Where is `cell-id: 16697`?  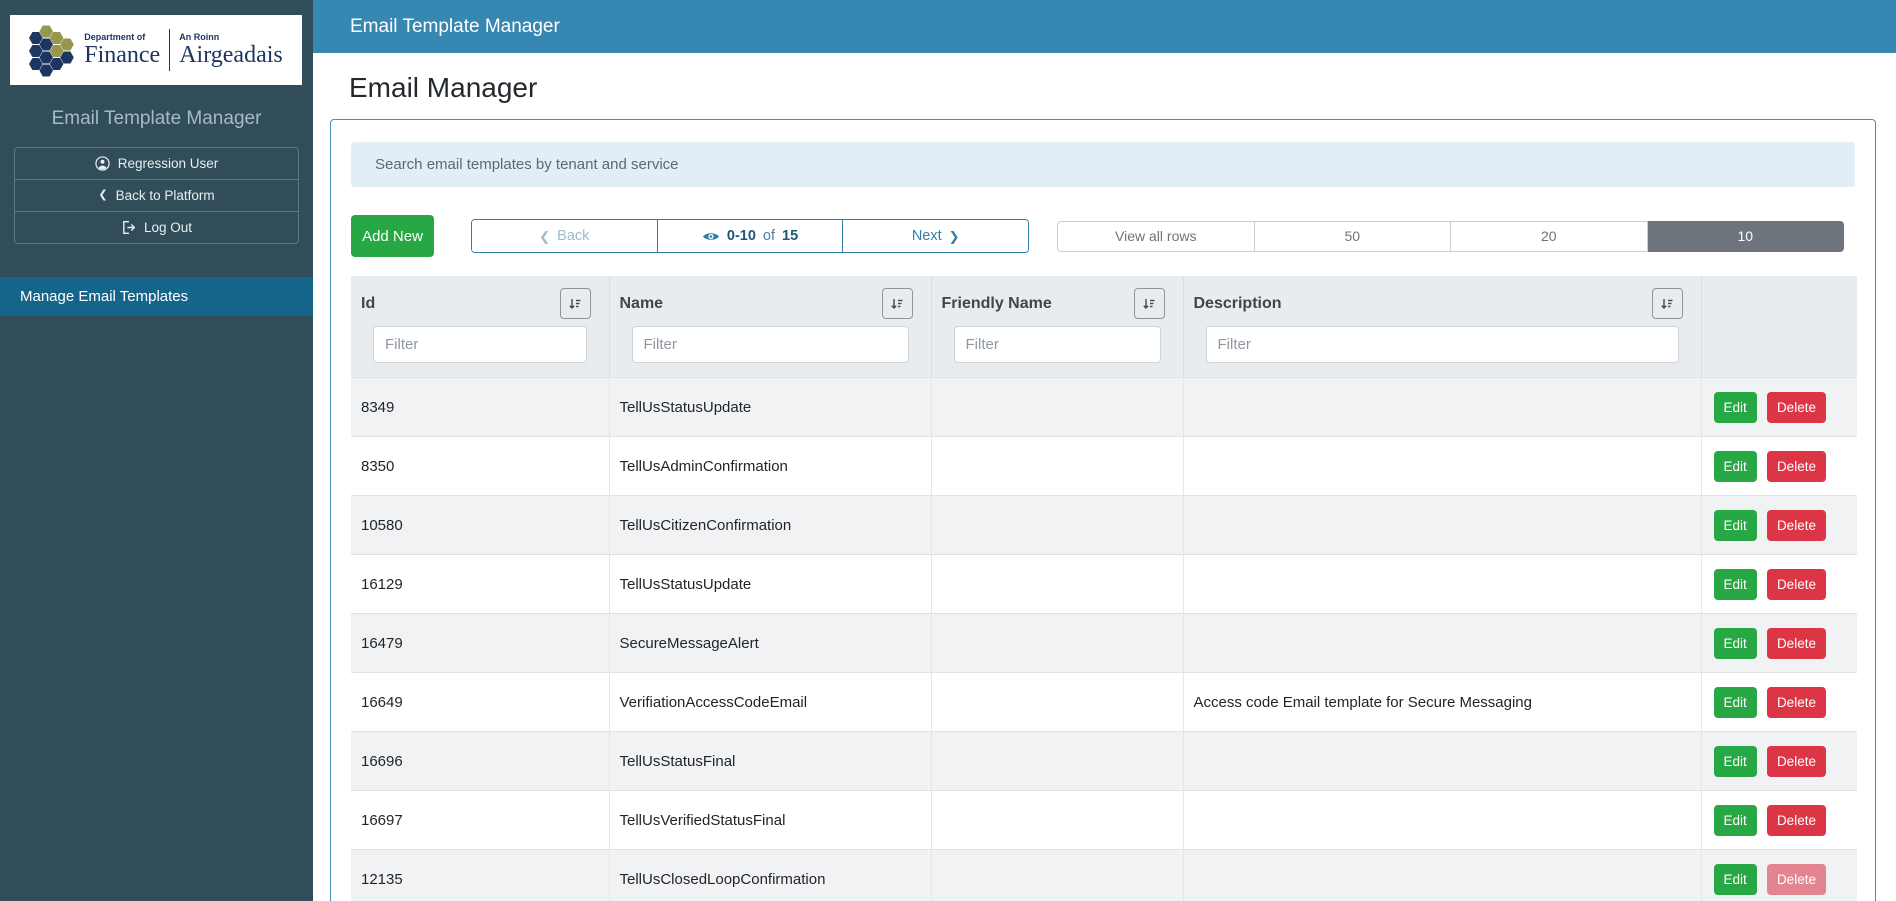
cell-id: 16697 is located at coordinates (480, 820).